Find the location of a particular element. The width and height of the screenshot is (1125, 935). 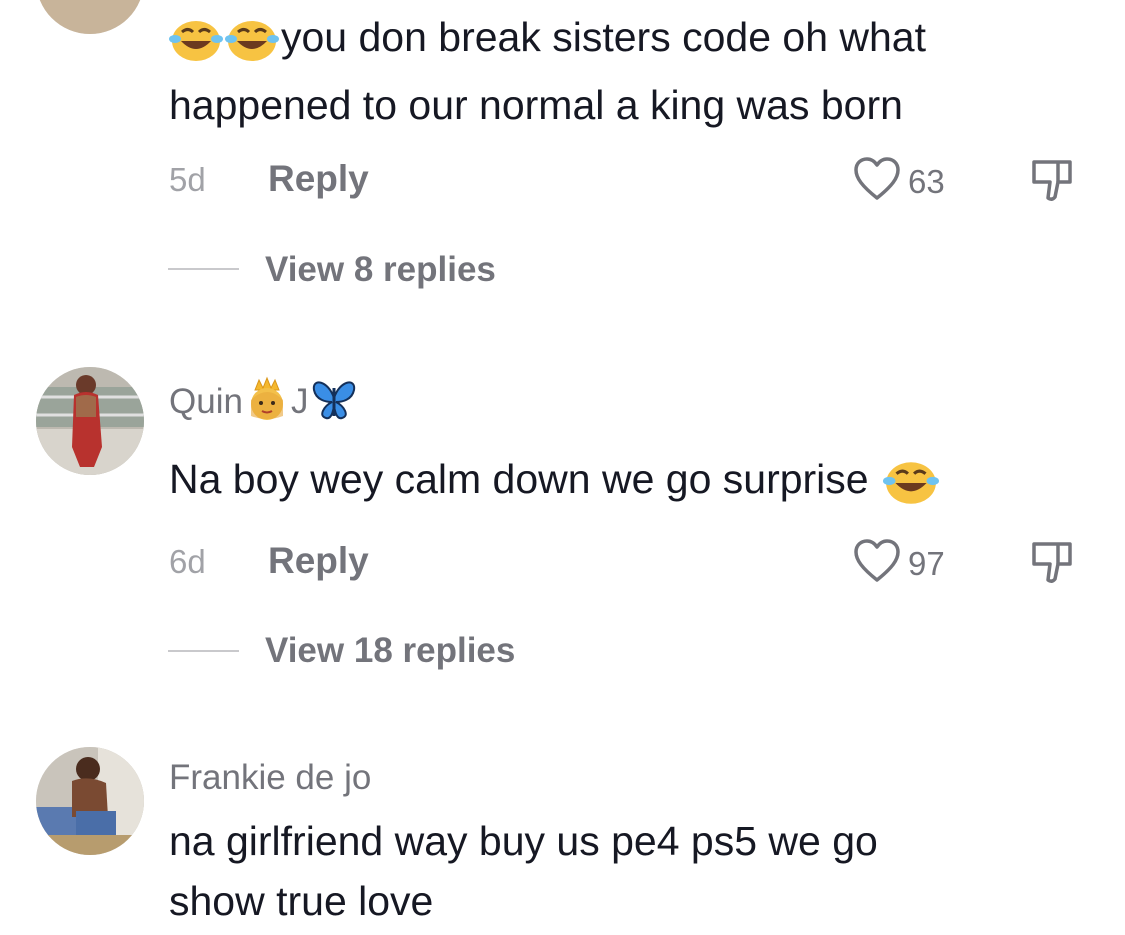

username: Quin J is located at coordinates (263, 403).